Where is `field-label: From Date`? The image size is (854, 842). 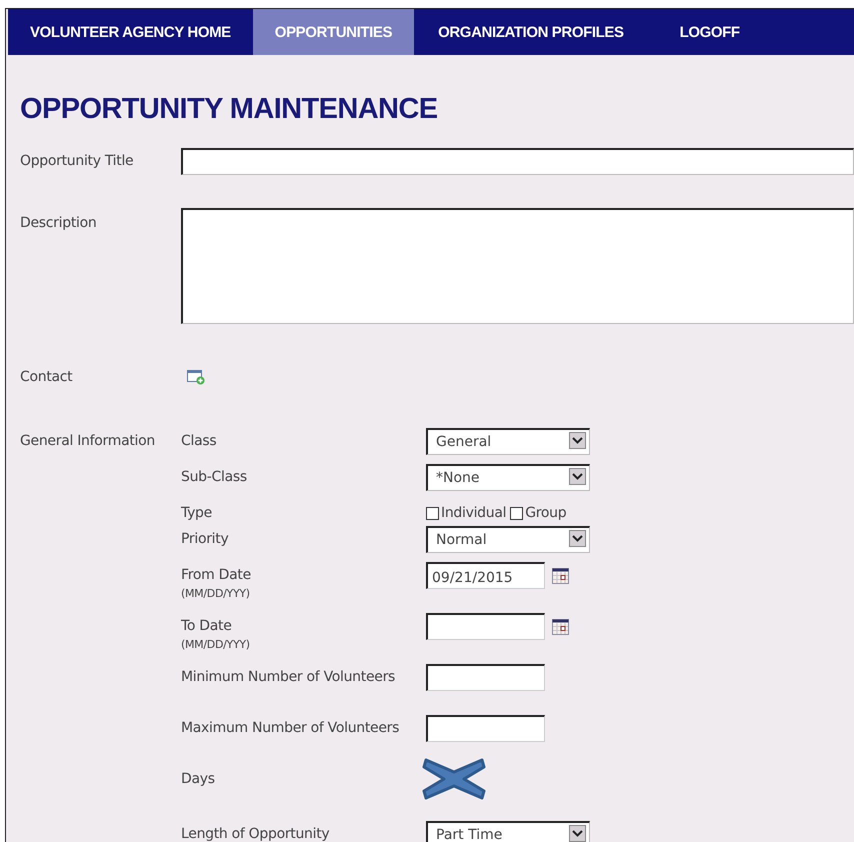
field-label: From Date is located at coordinates (216, 575).